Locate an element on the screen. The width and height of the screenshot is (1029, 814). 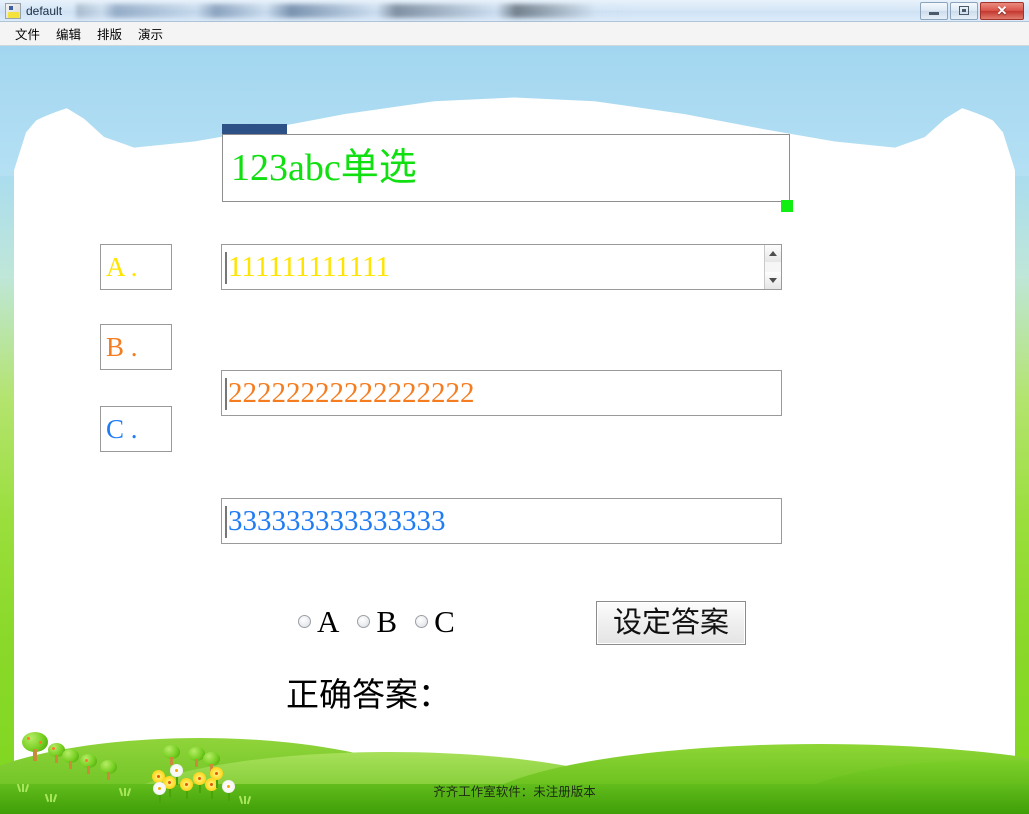
option-a-scrollbar is located at coordinates (772, 267).